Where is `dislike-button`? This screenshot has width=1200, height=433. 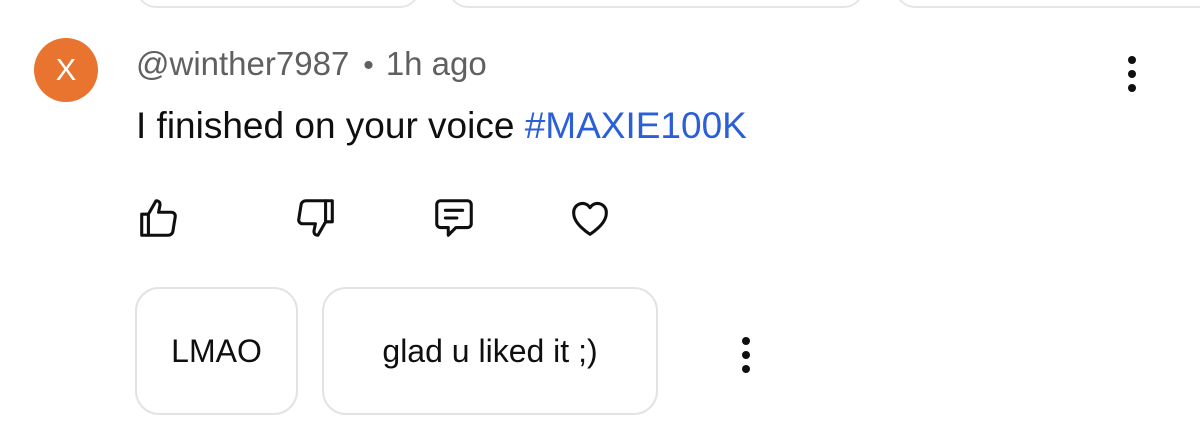
dislike-button is located at coordinates (316, 218).